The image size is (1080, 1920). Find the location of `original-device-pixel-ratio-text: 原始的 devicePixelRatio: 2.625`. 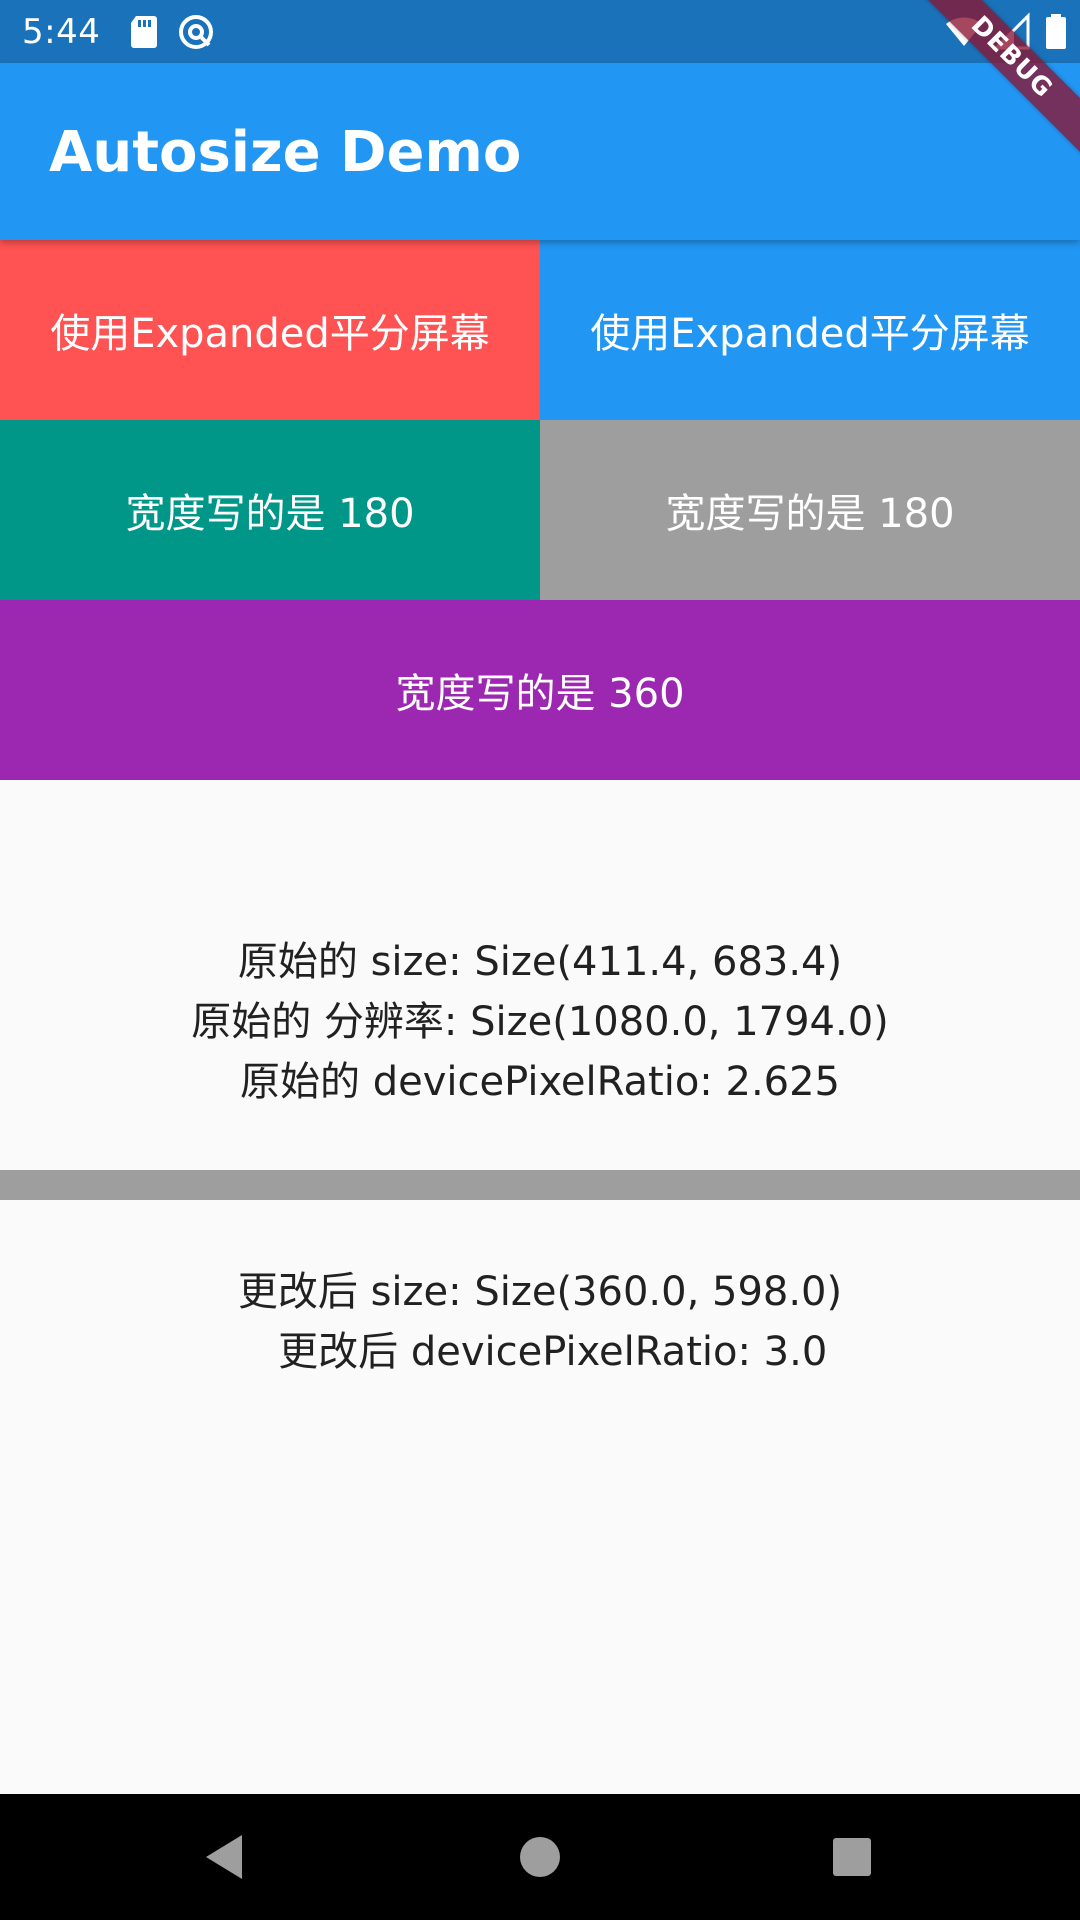

original-device-pixel-ratio-text: 原始的 devicePixelRatio: 2.625 is located at coordinates (540, 1082).